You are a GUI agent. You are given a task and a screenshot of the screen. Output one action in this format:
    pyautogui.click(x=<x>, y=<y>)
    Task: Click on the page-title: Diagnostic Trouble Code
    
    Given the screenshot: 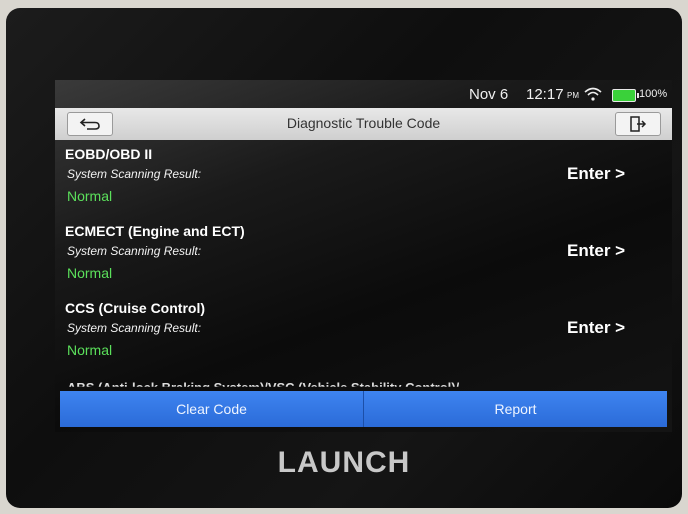 What is the action you would take?
    pyautogui.click(x=363, y=123)
    